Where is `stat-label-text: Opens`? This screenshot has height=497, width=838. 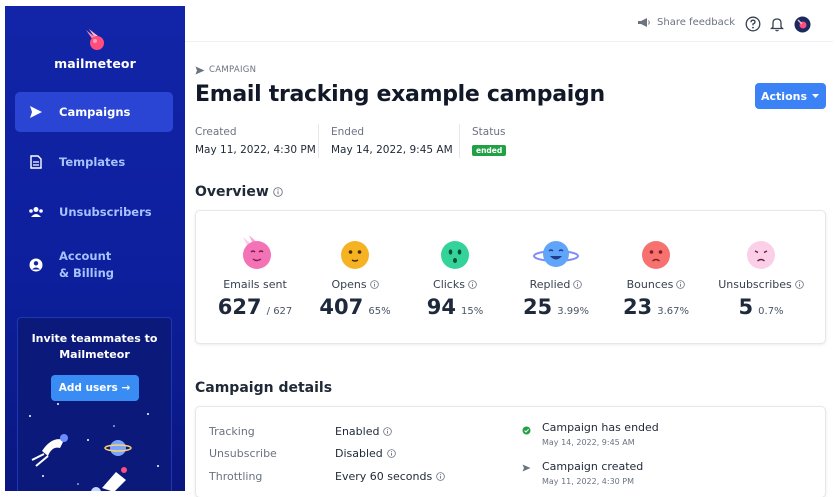 stat-label-text: Opens is located at coordinates (349, 284).